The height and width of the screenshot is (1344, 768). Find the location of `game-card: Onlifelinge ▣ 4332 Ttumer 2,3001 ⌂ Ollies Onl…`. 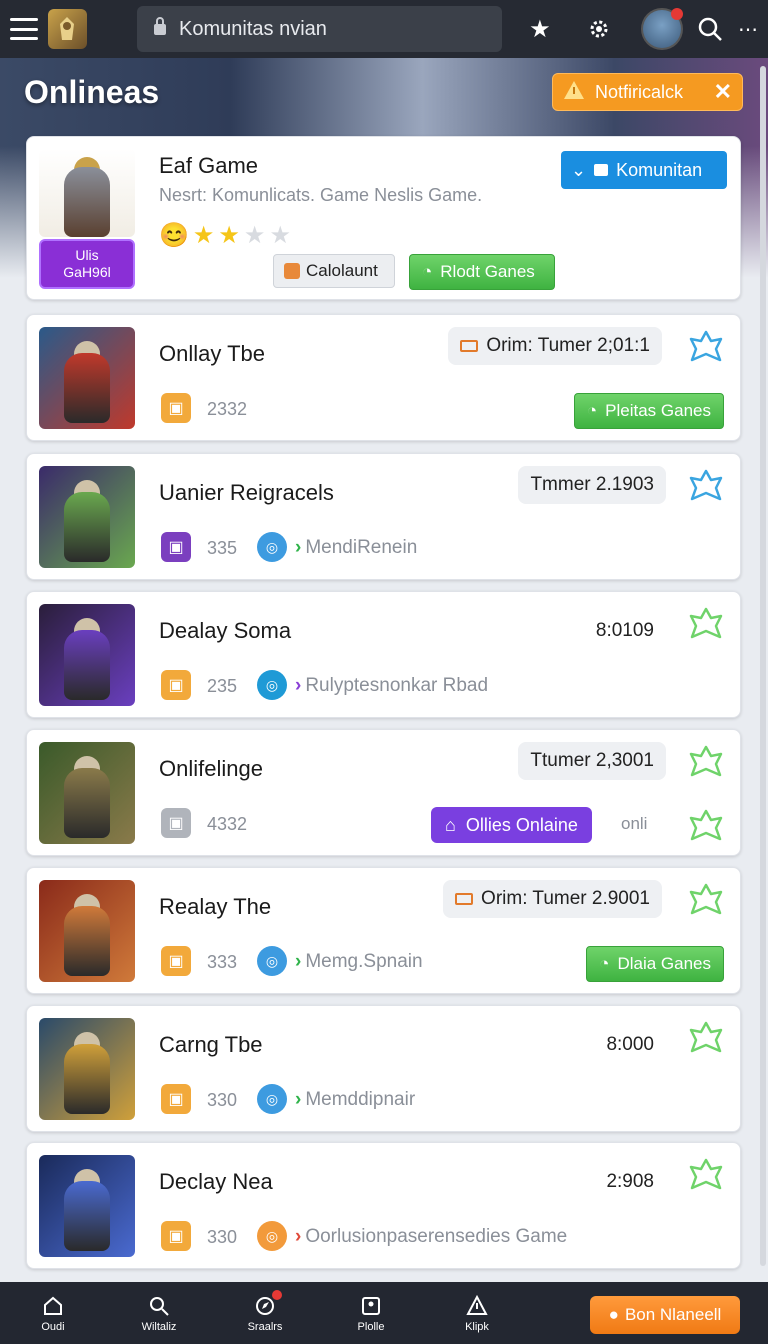

game-card: Onlifelinge ▣ 4332 Ttumer 2,3001 ⌂ Ollies Onl… is located at coordinates (383, 792).